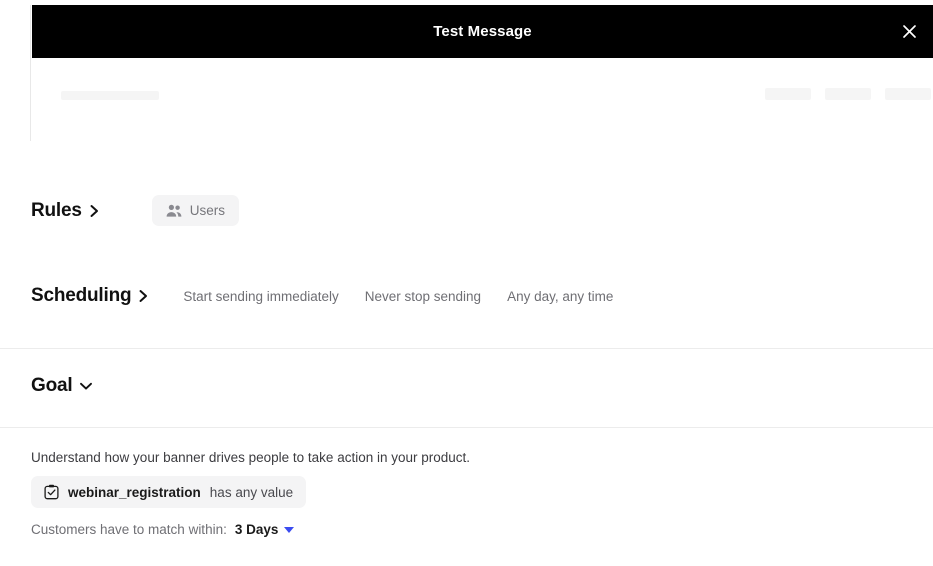 This screenshot has width=933, height=566. I want to click on close-icon, so click(909, 32).